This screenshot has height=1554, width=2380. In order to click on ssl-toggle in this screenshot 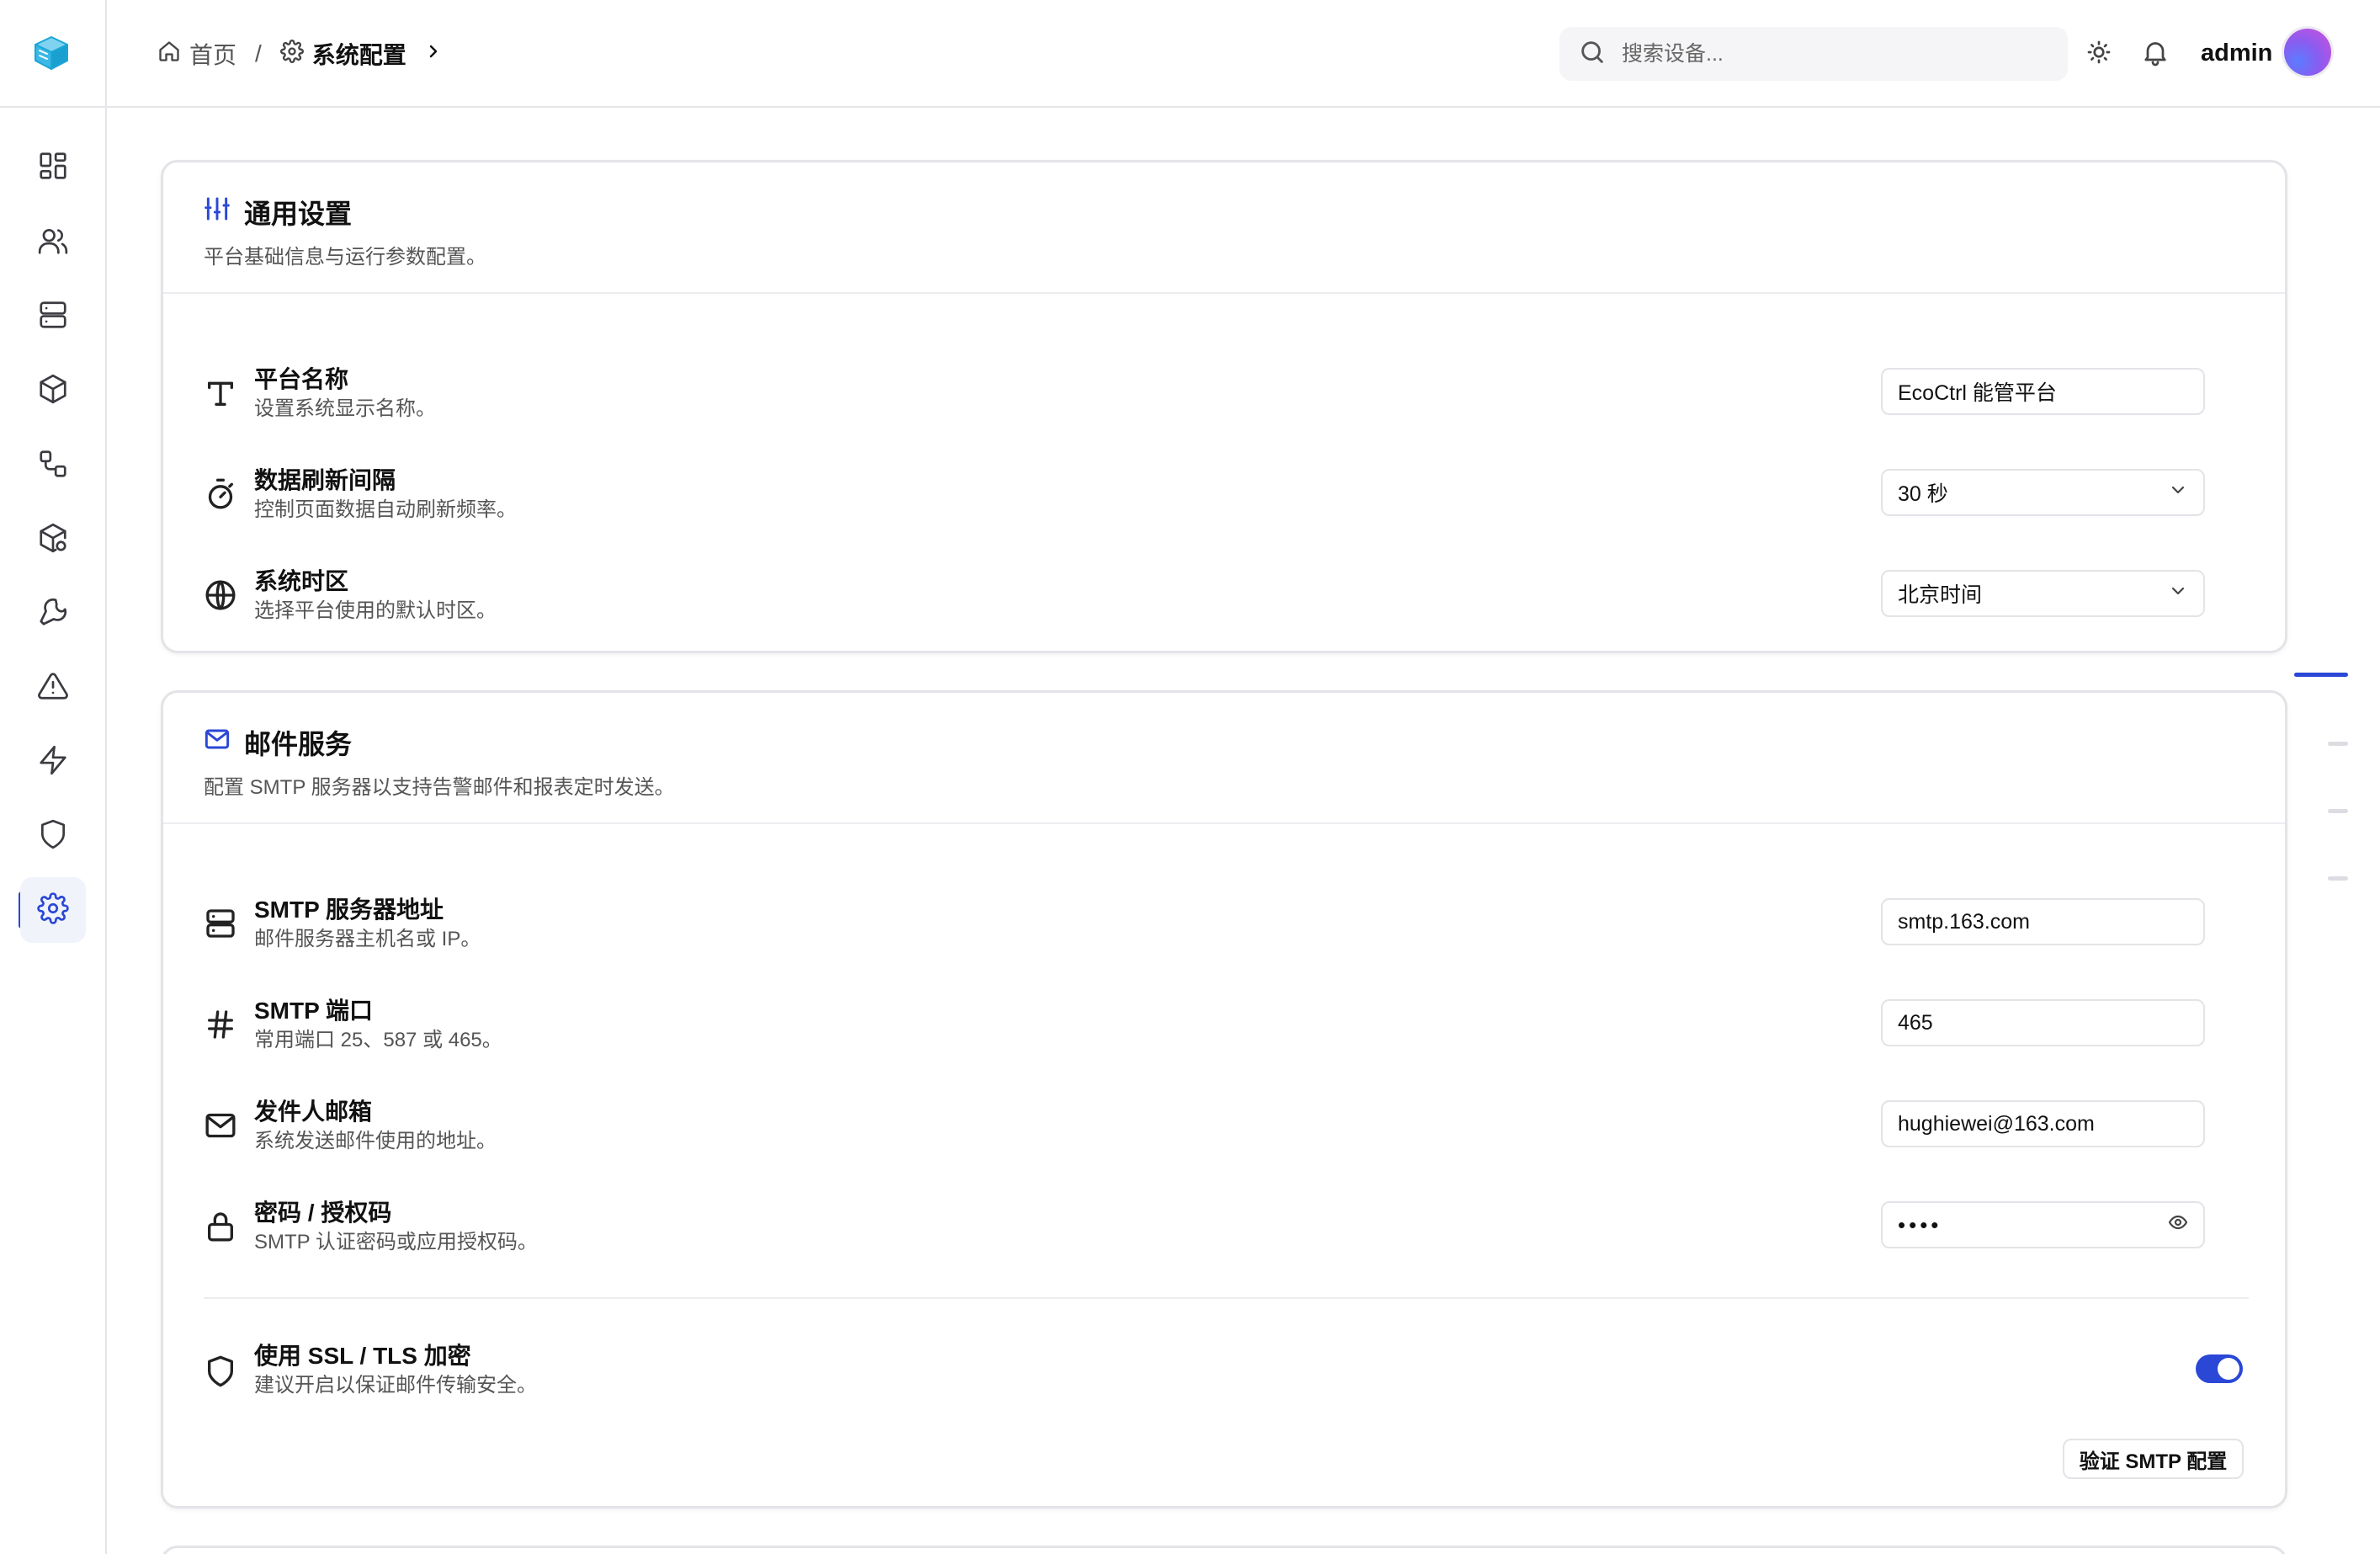, I will do `click(2219, 1368)`.